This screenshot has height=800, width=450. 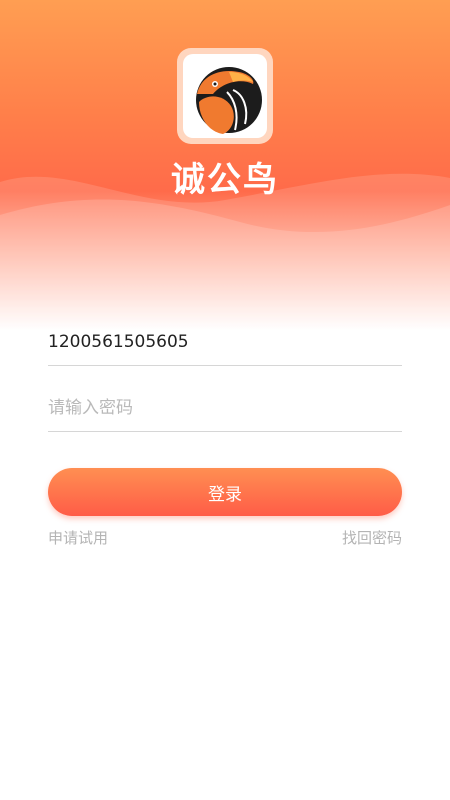 I want to click on account-input, so click(x=225, y=342).